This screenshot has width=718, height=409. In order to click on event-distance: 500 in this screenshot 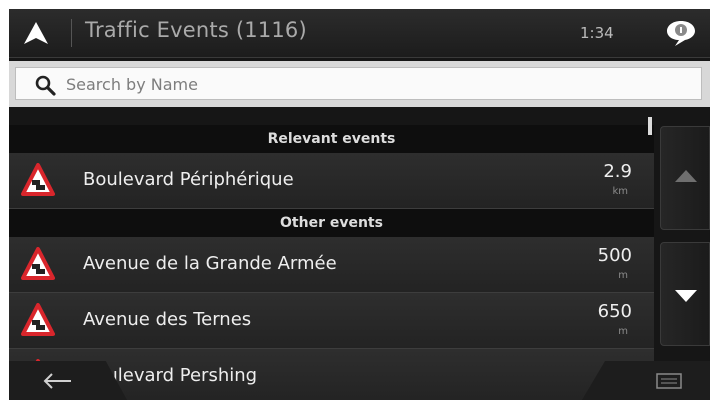, I will do `click(614, 255)`.